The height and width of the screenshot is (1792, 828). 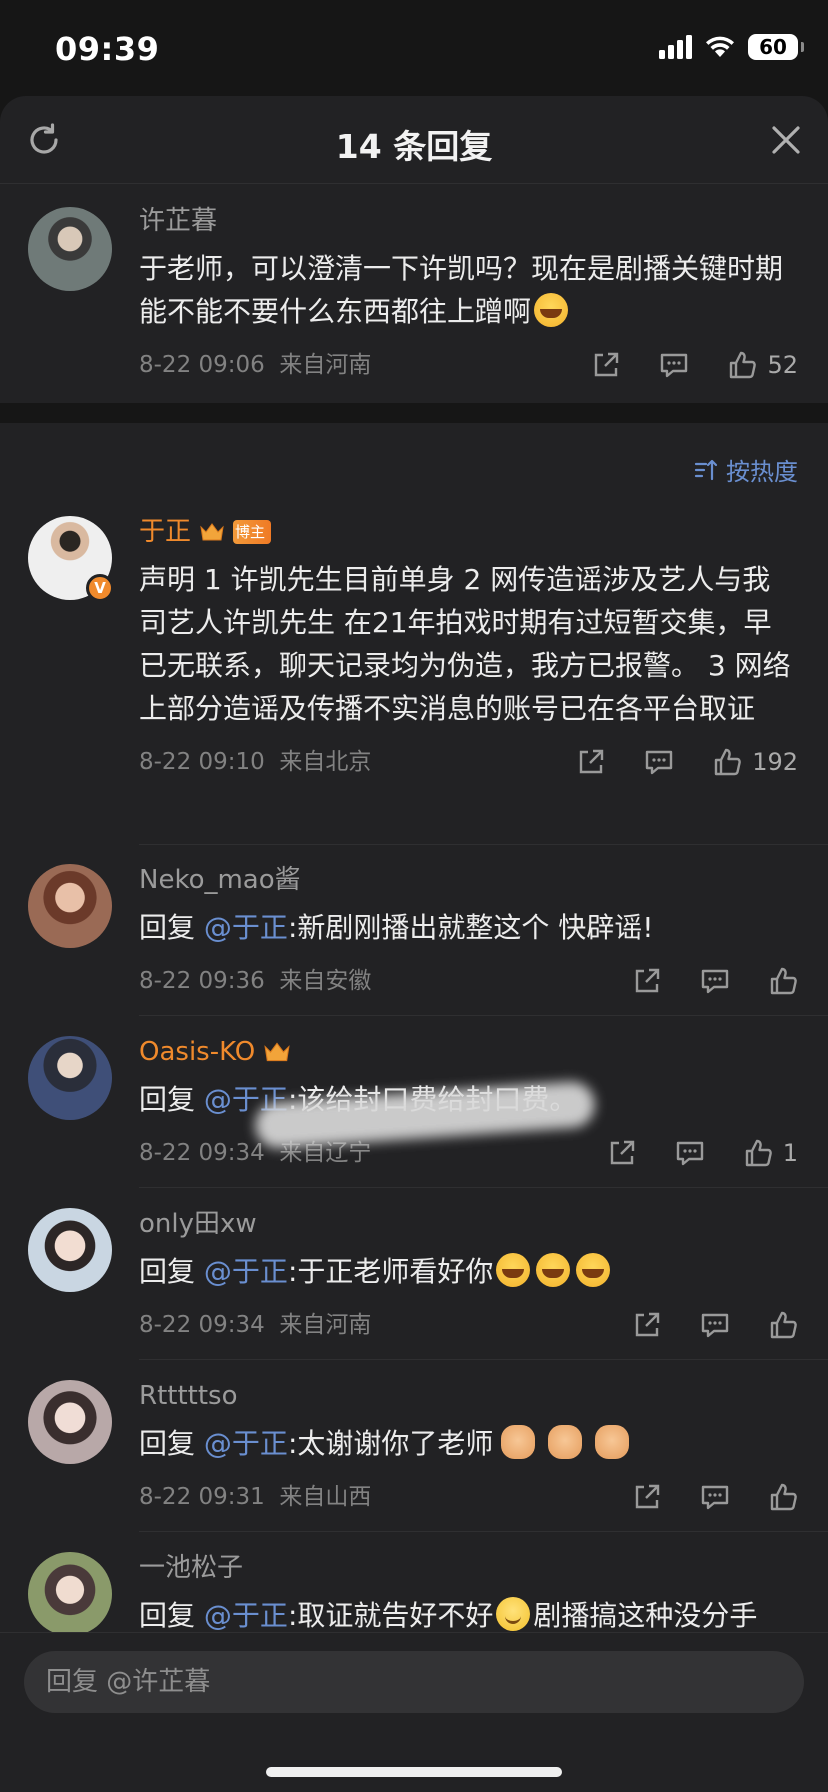 What do you see at coordinates (786, 140) in the screenshot?
I see `close-icon` at bounding box center [786, 140].